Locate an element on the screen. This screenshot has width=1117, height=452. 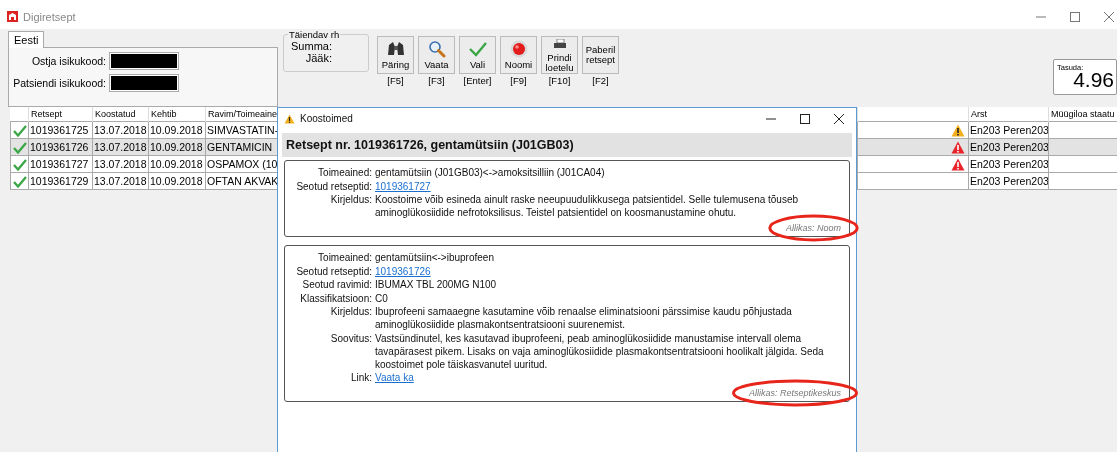
search-icon is located at coordinates (436, 49).